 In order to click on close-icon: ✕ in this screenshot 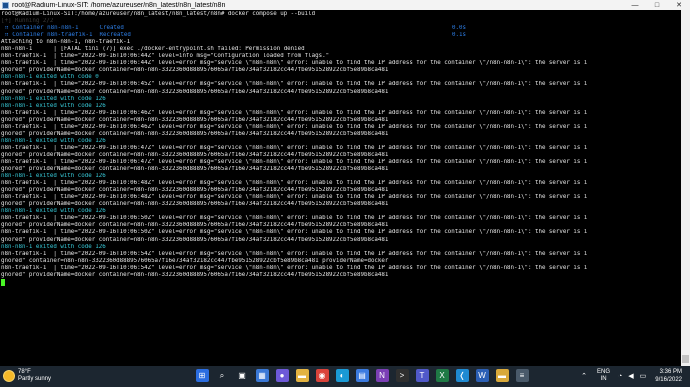, I will do `click(679, 5)`.